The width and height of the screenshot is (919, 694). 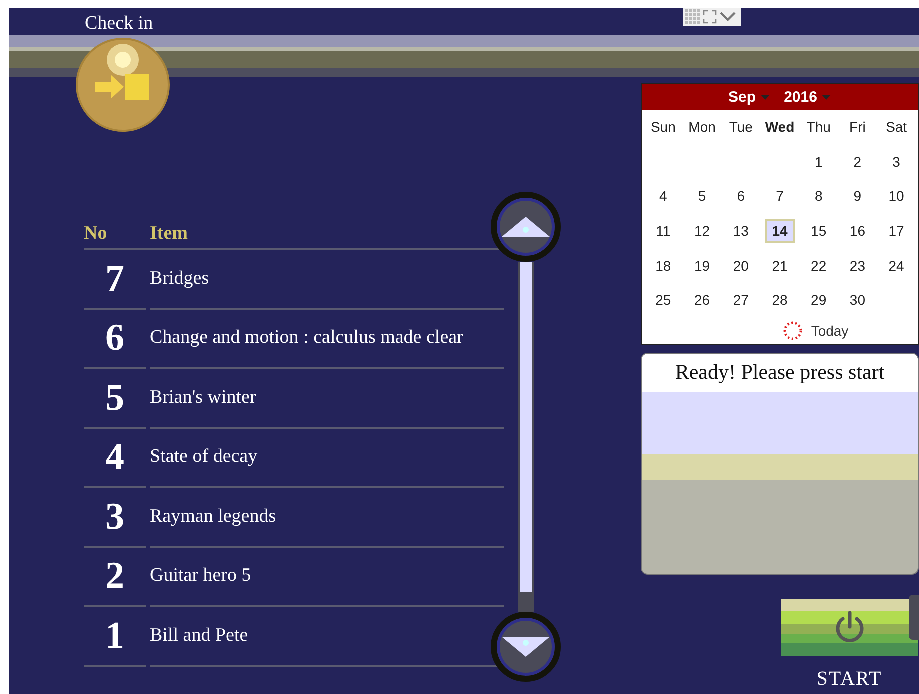 I want to click on calendar-day: 7, so click(x=779, y=196).